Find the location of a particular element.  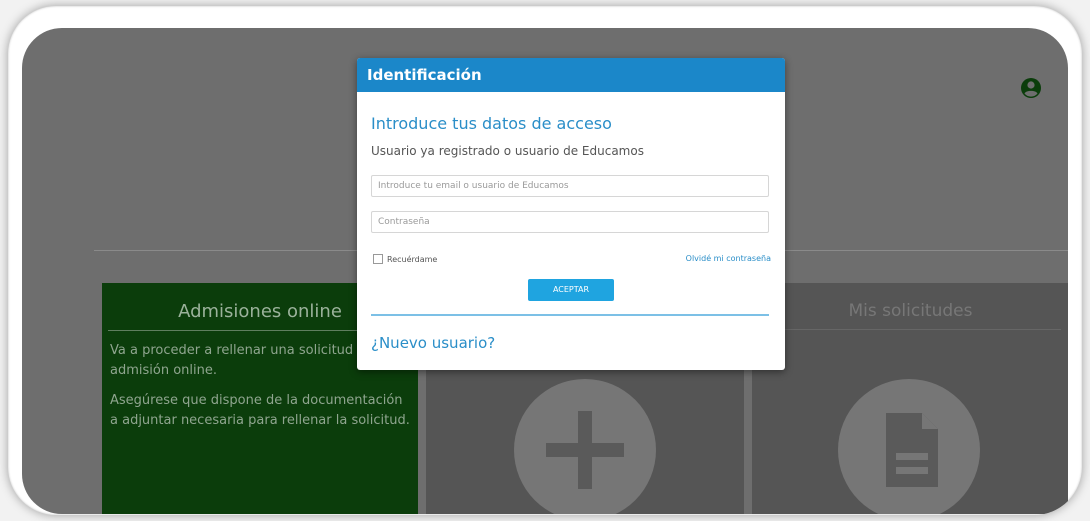

my-requests-panel: Mis solicitudes is located at coordinates (910, 398).